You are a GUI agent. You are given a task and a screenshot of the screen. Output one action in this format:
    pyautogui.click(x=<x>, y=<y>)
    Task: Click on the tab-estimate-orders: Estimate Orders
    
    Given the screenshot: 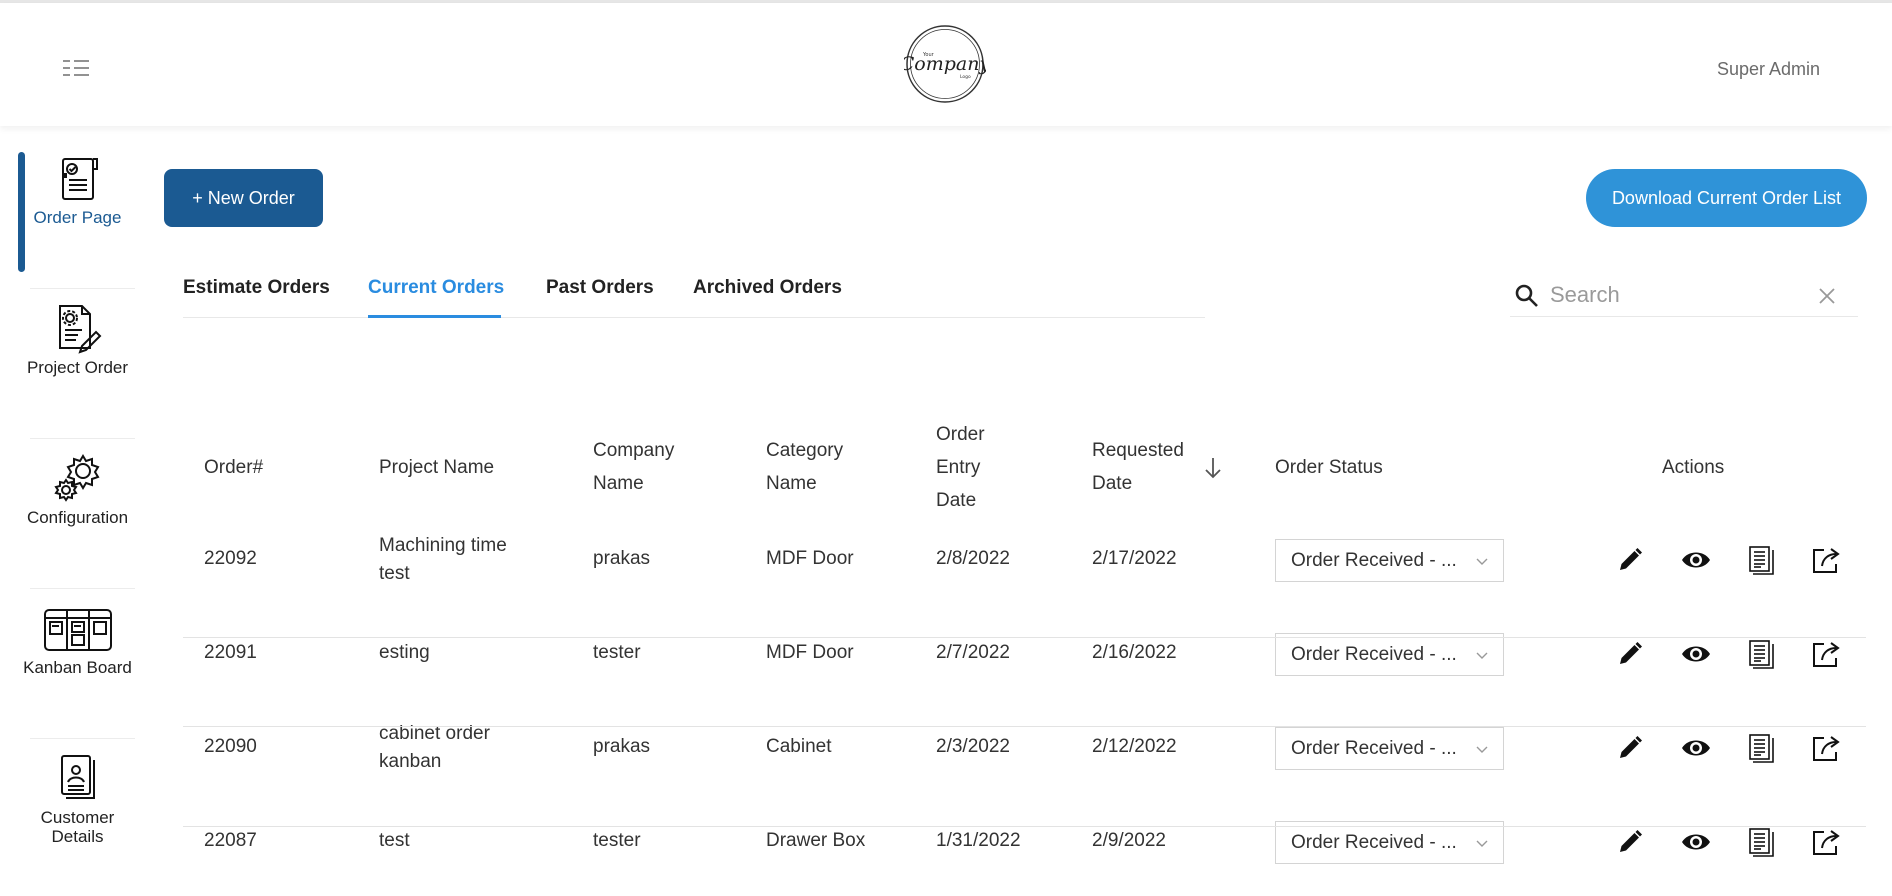 What is the action you would take?
    pyautogui.click(x=256, y=288)
    